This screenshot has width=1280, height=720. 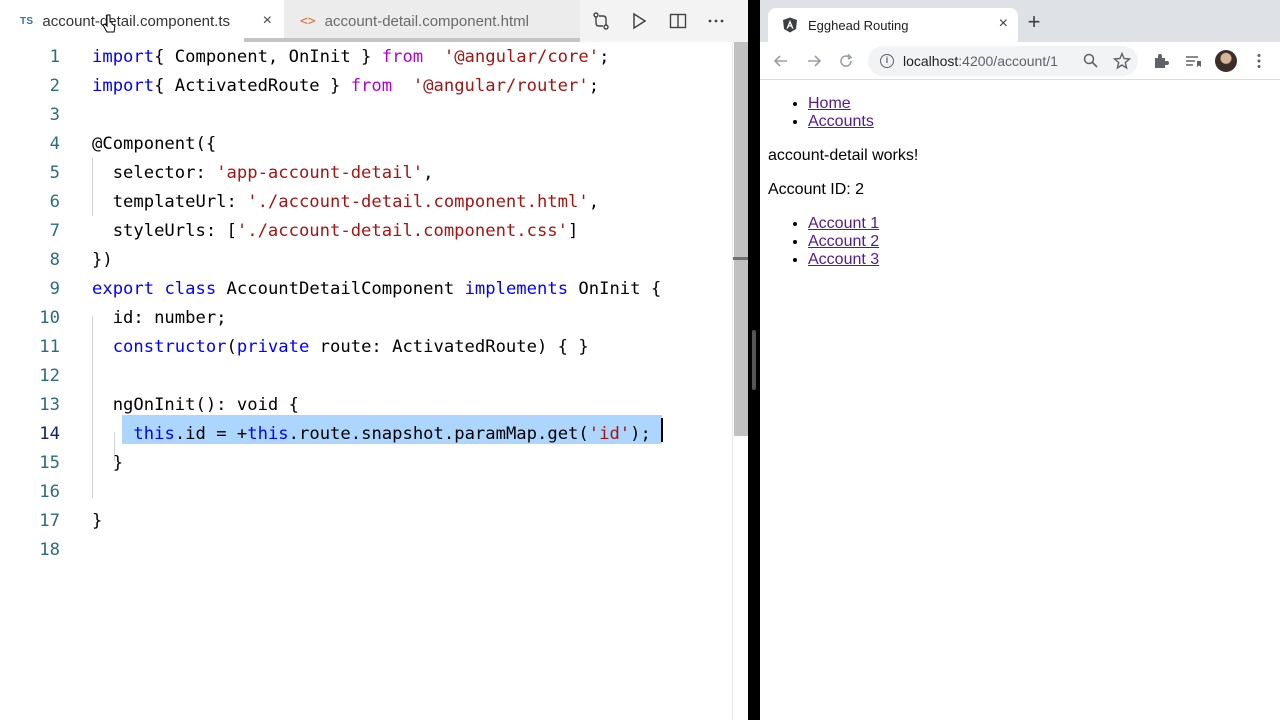 I want to click on run-icon, so click(x=639, y=21).